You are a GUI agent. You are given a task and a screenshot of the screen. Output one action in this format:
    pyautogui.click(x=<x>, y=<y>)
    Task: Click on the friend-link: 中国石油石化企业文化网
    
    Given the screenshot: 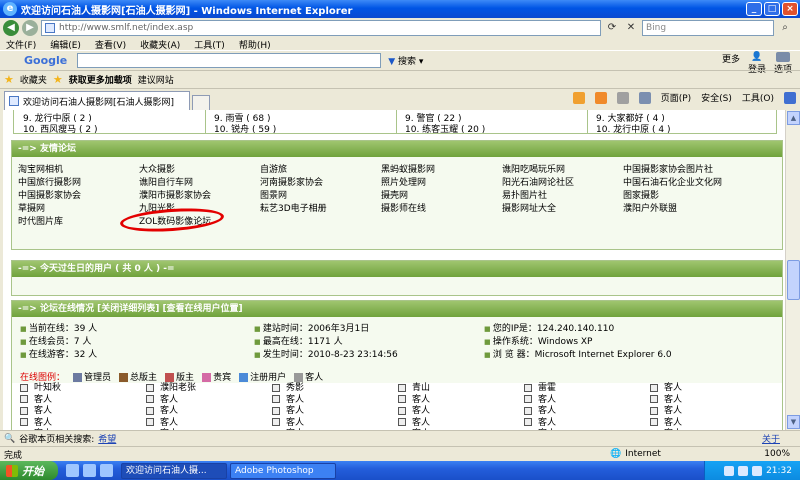 What is the action you would take?
    pyautogui.click(x=683, y=183)
    